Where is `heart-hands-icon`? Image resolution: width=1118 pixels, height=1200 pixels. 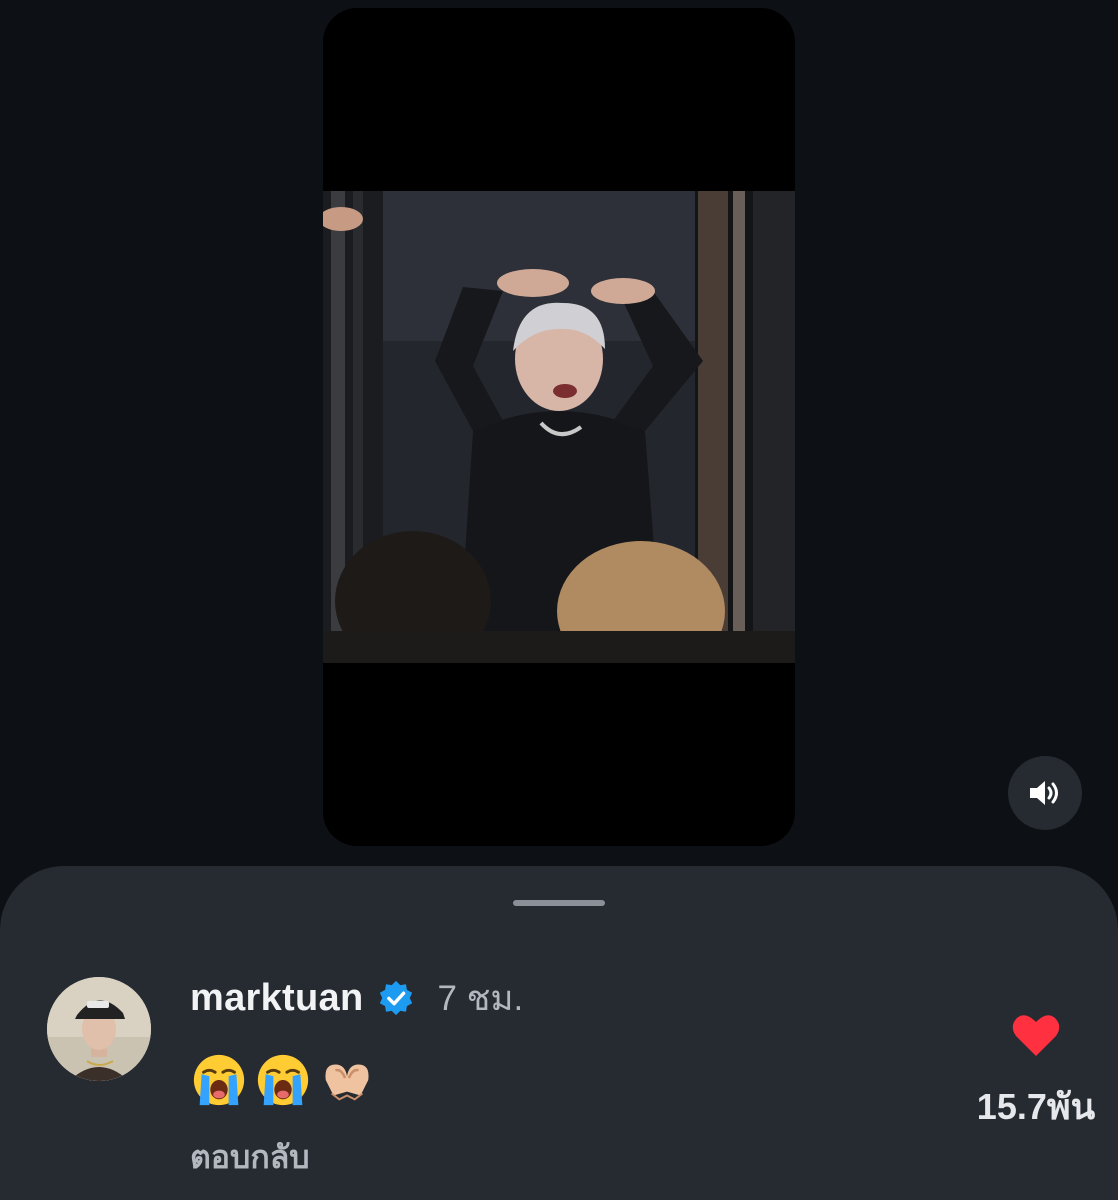 heart-hands-icon is located at coordinates (347, 1082).